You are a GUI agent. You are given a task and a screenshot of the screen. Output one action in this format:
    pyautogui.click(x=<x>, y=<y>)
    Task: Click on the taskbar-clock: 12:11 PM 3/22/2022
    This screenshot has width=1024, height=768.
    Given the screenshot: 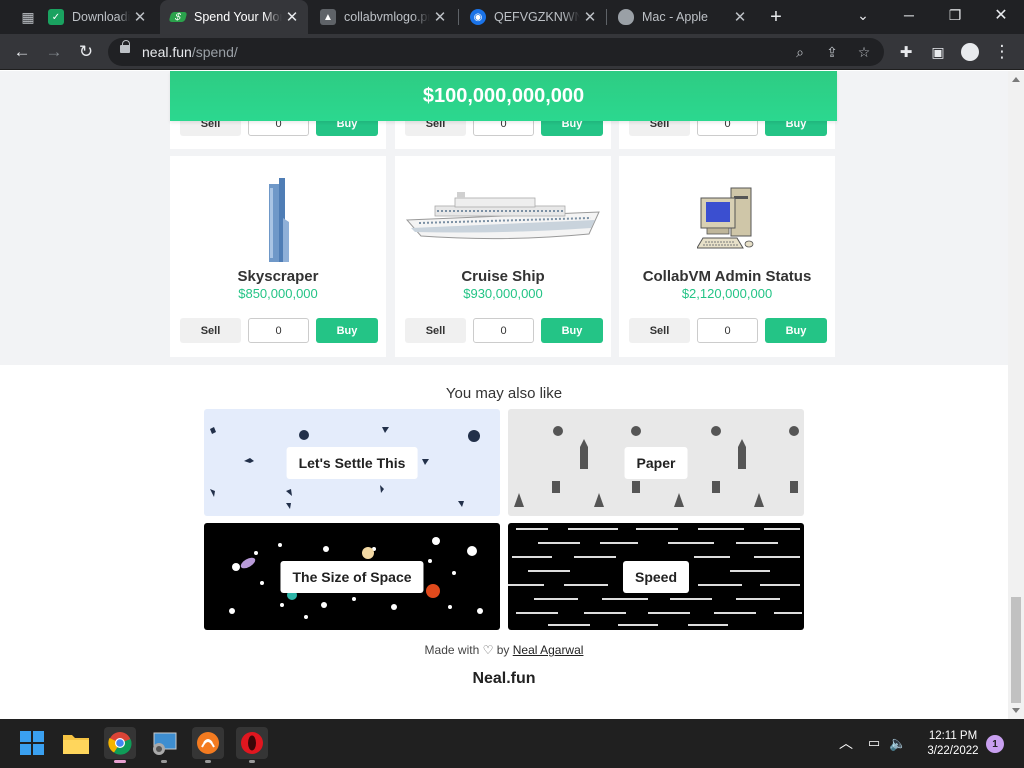 What is the action you would take?
    pyautogui.click(x=953, y=744)
    